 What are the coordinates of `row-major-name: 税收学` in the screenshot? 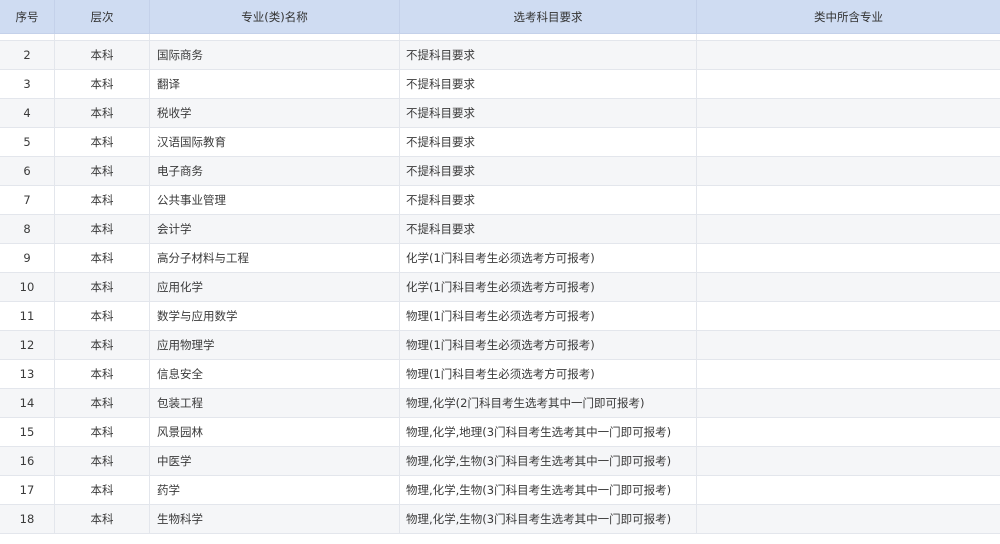 It's located at (275, 113).